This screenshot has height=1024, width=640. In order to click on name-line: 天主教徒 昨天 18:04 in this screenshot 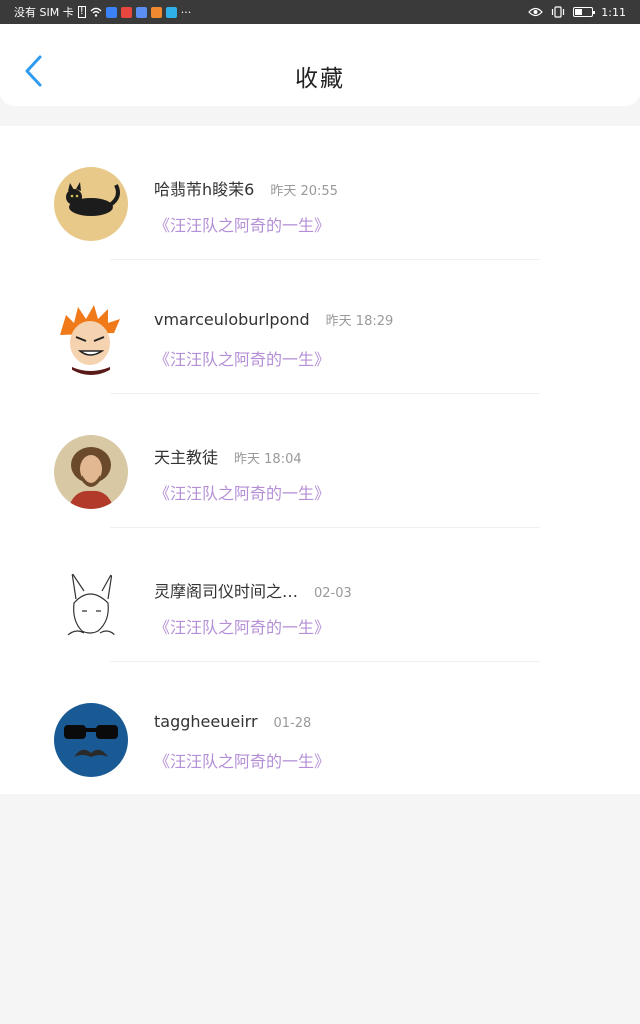, I will do `click(228, 456)`.